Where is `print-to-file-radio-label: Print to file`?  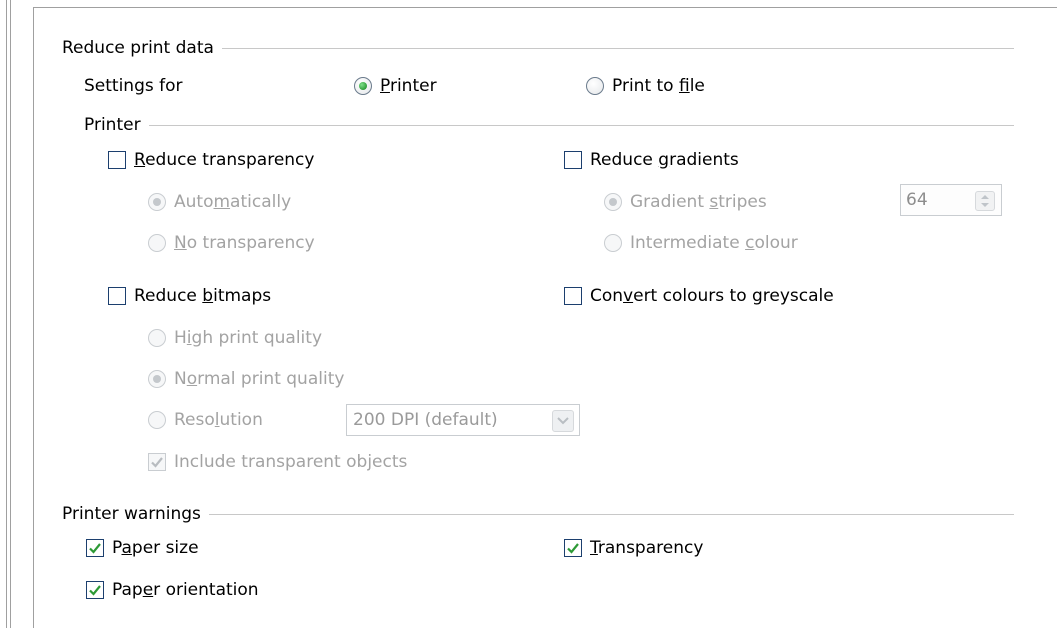 print-to-file-radio-label: Print to file is located at coordinates (658, 86).